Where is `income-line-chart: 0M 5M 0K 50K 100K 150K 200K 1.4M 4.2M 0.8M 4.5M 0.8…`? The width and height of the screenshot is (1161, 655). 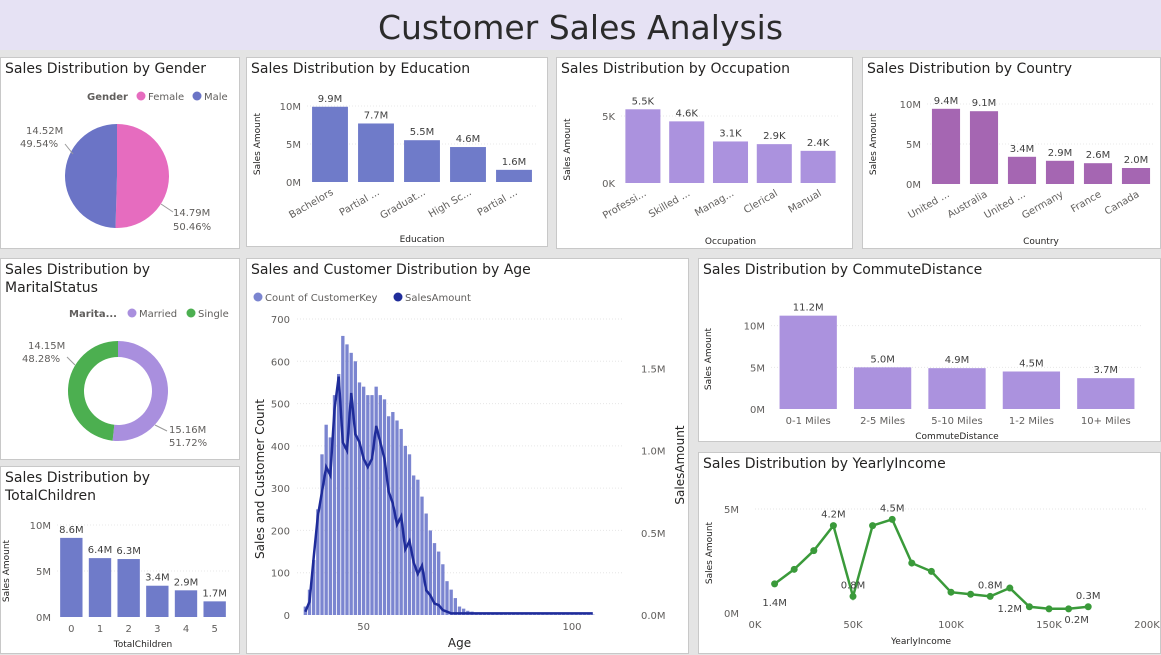 income-line-chart: 0M 5M 0K 50K 100K 150K 200K 1.4M 4.2M 0.8M 4.5M 0.8… is located at coordinates (930, 553).